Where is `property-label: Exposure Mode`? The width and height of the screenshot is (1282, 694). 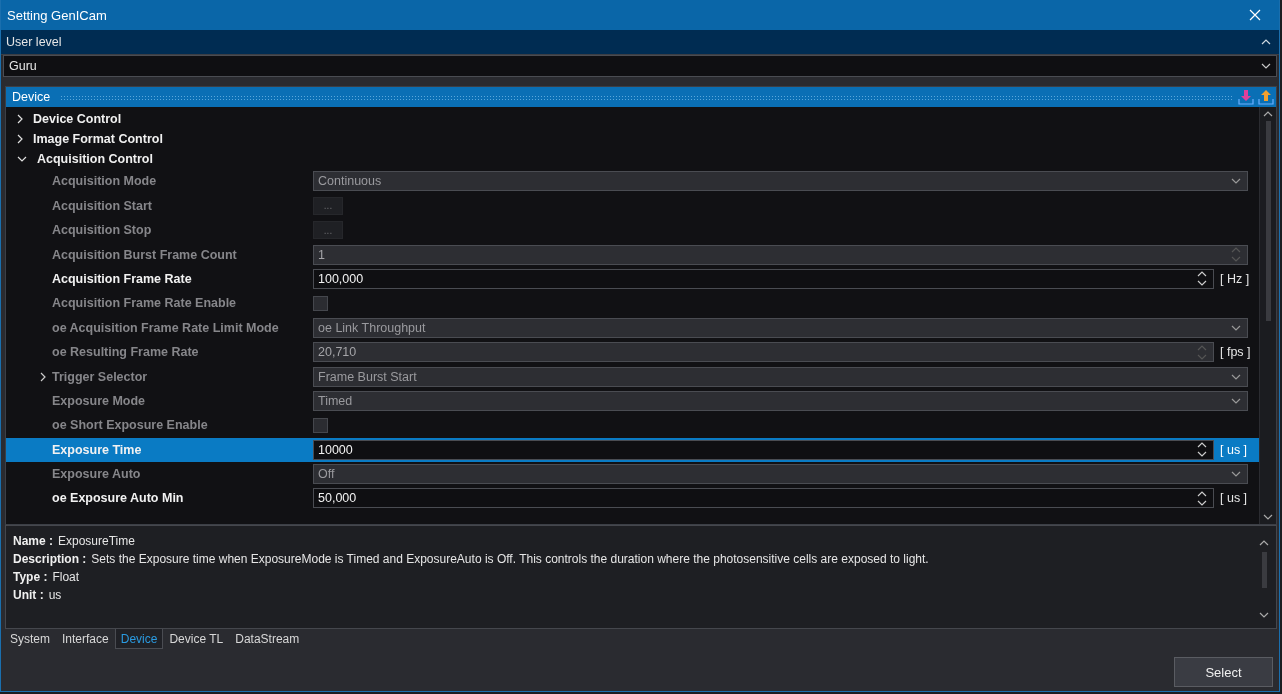 property-label: Exposure Mode is located at coordinates (99, 400).